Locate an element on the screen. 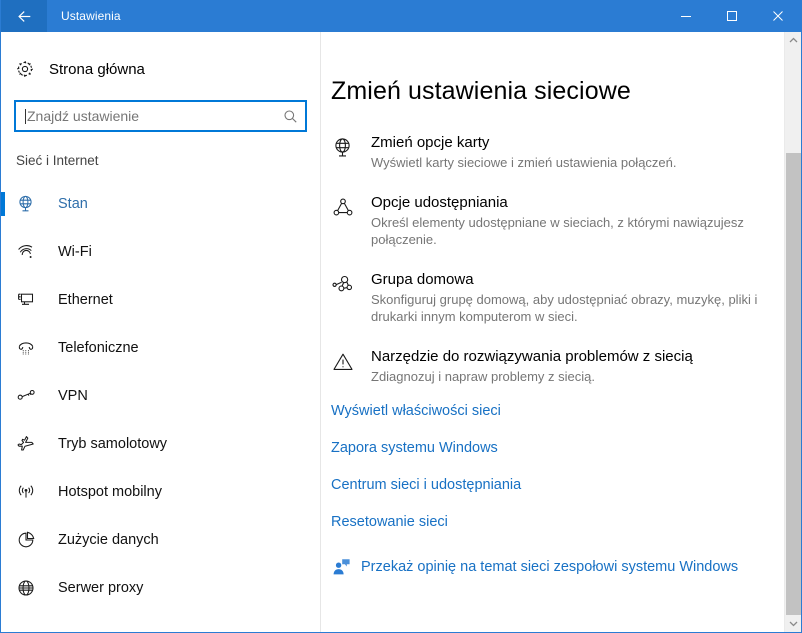 This screenshot has width=802, height=633. back-arrow-icon is located at coordinates (23, 16).